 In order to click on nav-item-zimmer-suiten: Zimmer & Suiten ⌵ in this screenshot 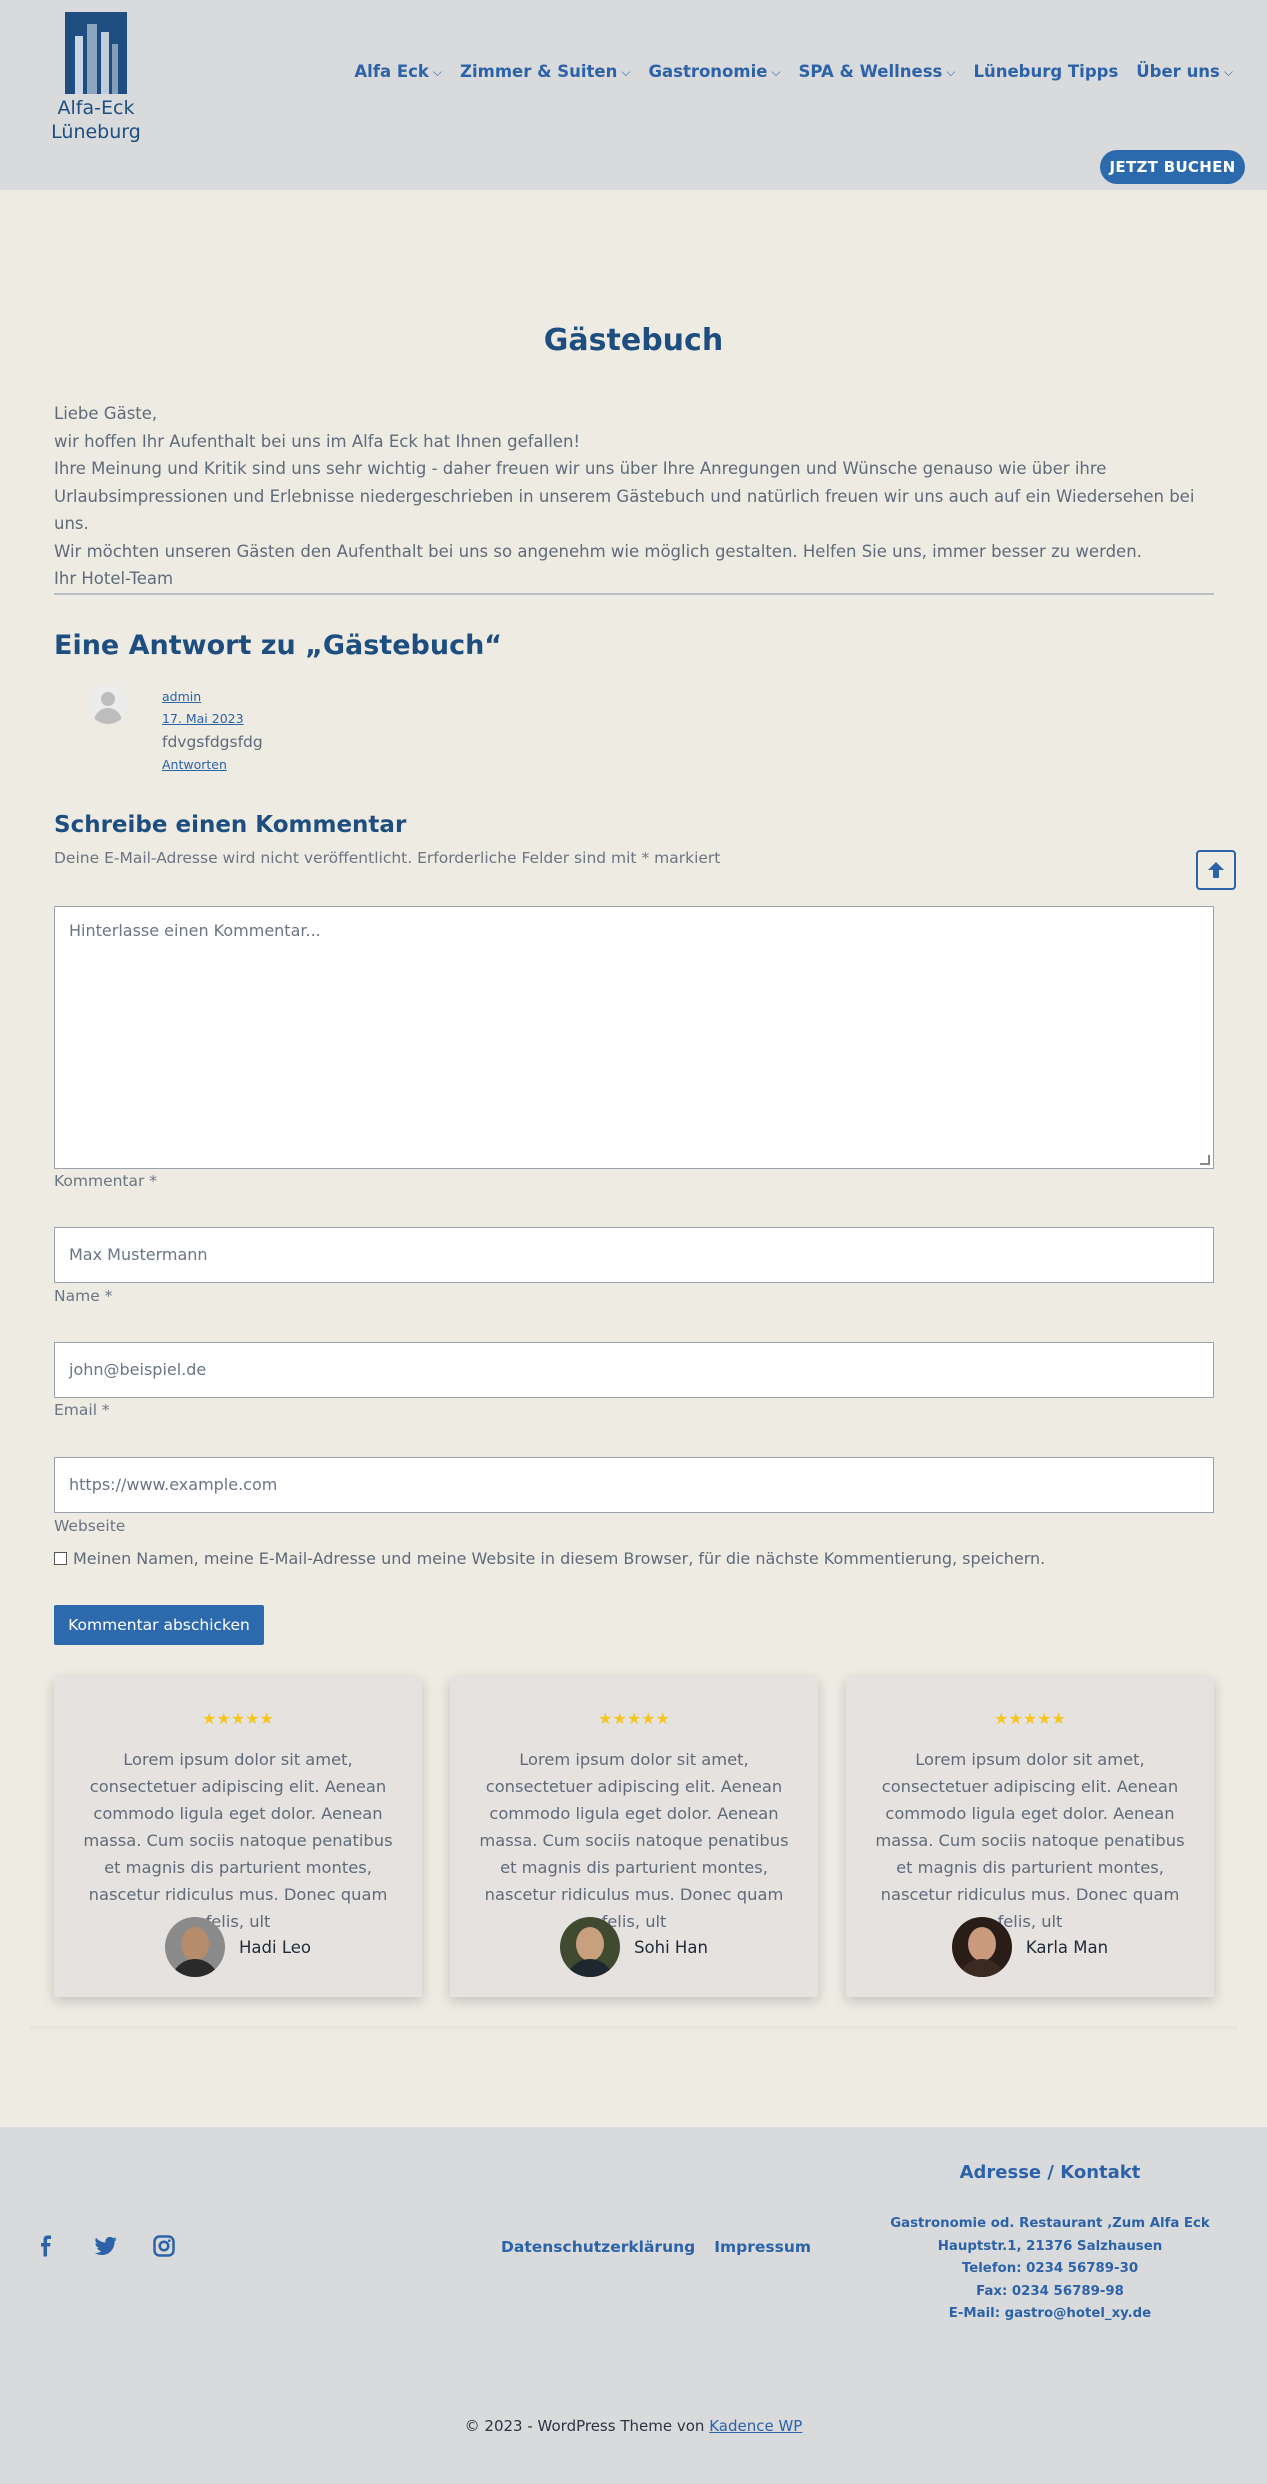, I will do `click(545, 71)`.